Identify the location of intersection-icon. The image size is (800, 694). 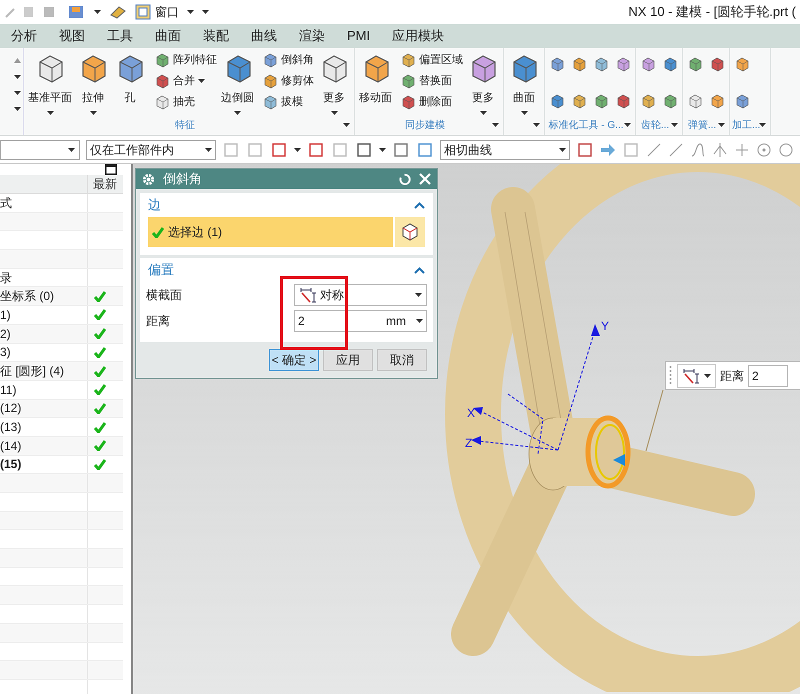
(720, 150).